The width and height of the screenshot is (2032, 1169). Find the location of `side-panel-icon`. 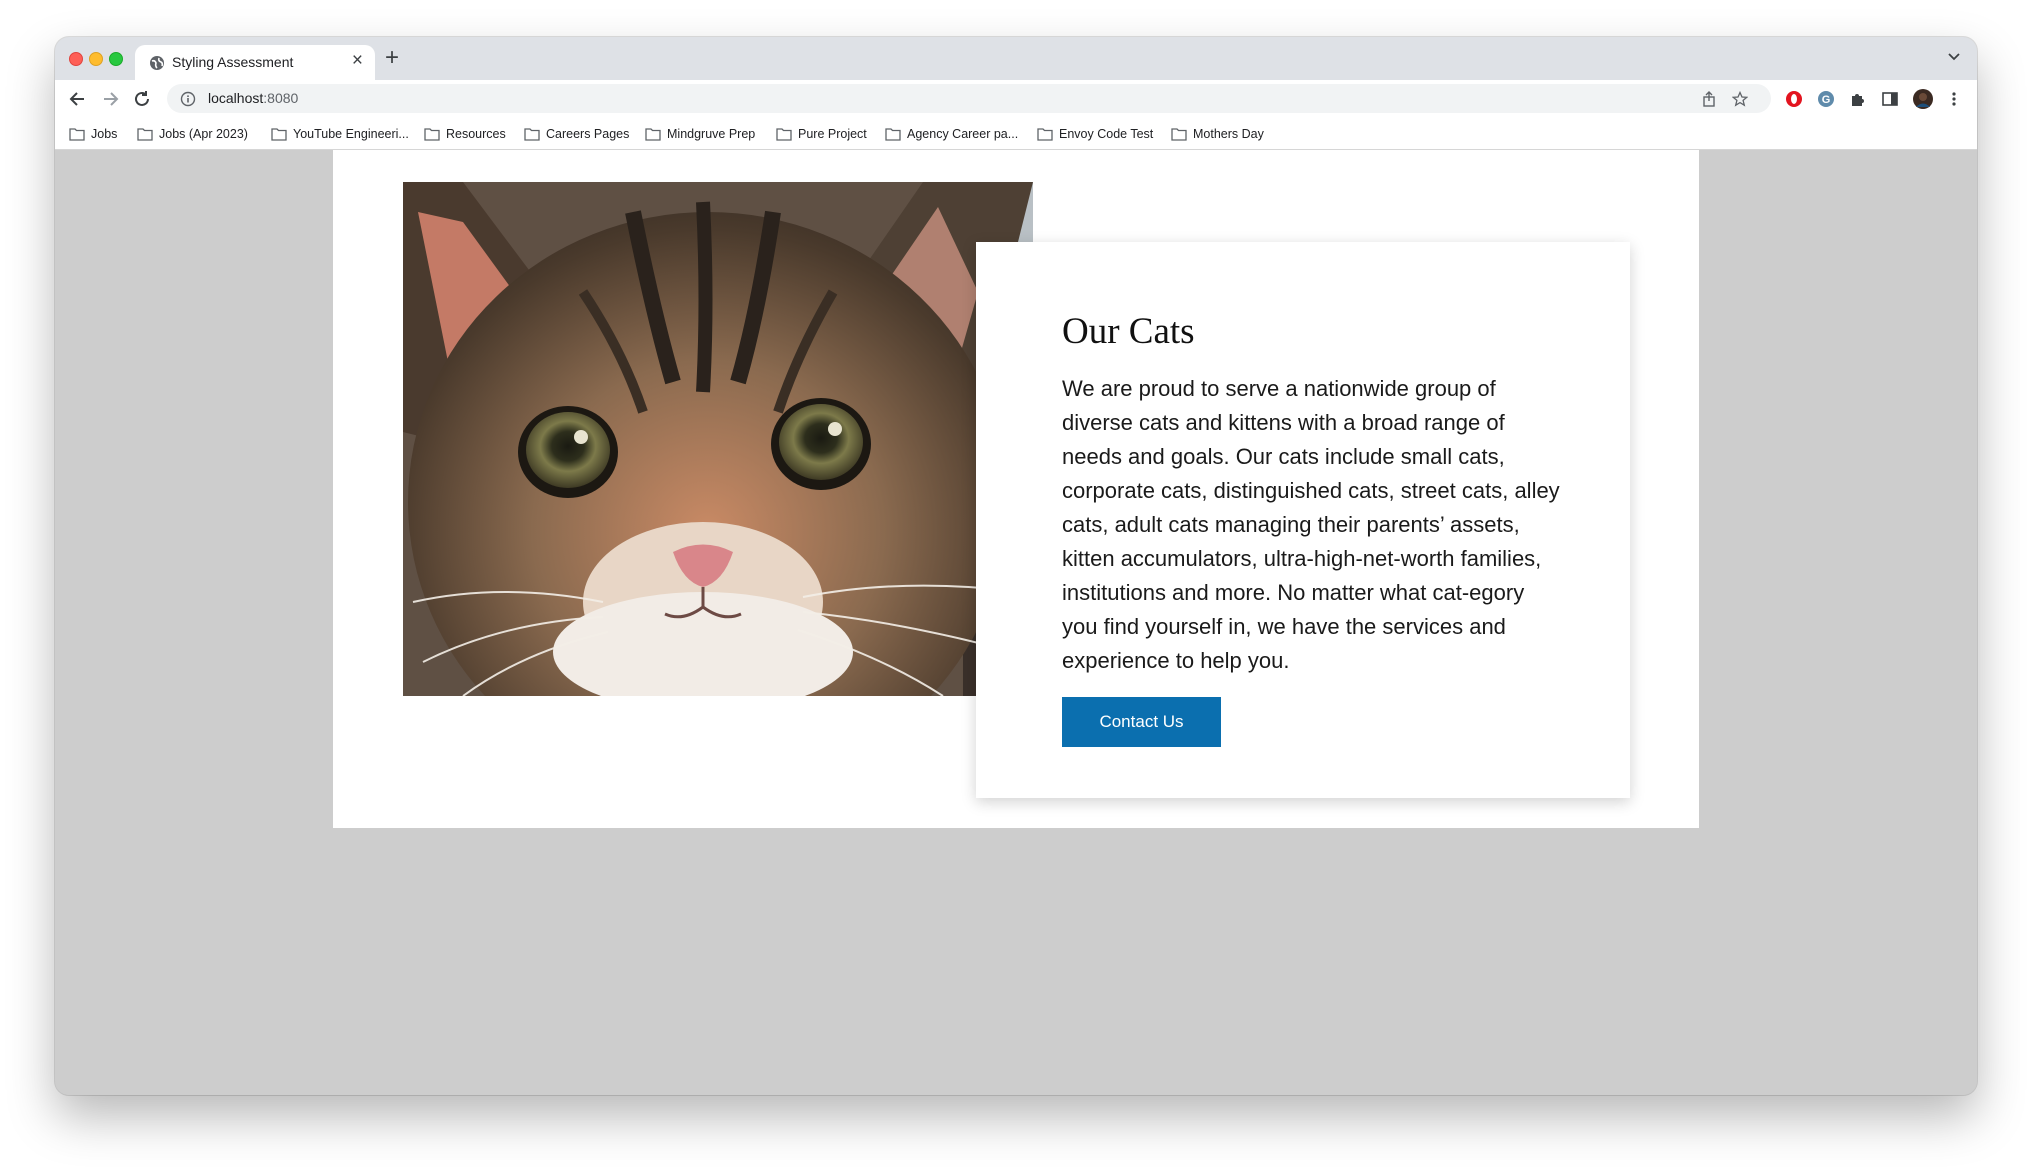

side-panel-icon is located at coordinates (1890, 99).